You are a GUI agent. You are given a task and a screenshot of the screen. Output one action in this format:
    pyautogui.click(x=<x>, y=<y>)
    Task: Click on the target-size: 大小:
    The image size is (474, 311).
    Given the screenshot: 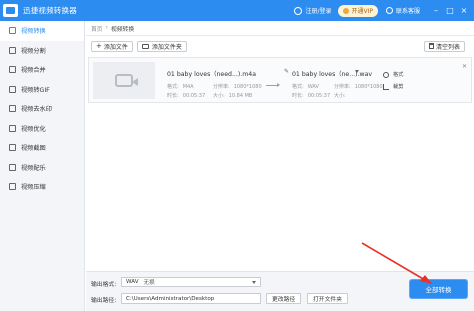 What is the action you would take?
    pyautogui.click(x=342, y=95)
    